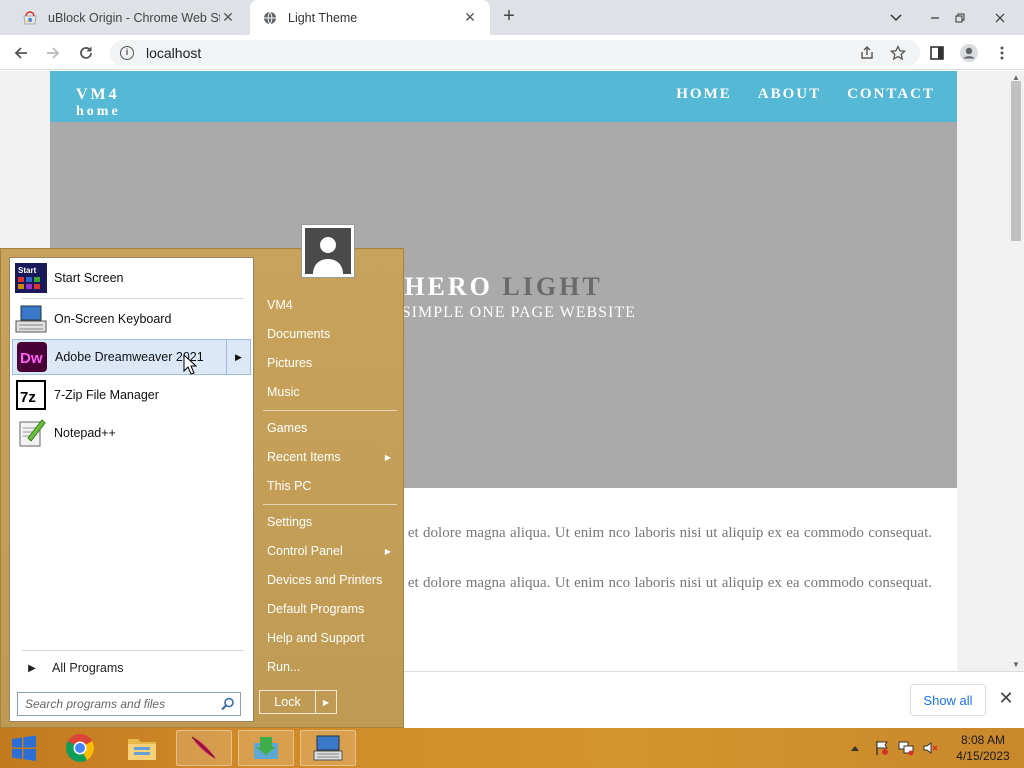 The image size is (1024, 768). What do you see at coordinates (983, 756) in the screenshot?
I see `clock-date: 4/15/2023` at bounding box center [983, 756].